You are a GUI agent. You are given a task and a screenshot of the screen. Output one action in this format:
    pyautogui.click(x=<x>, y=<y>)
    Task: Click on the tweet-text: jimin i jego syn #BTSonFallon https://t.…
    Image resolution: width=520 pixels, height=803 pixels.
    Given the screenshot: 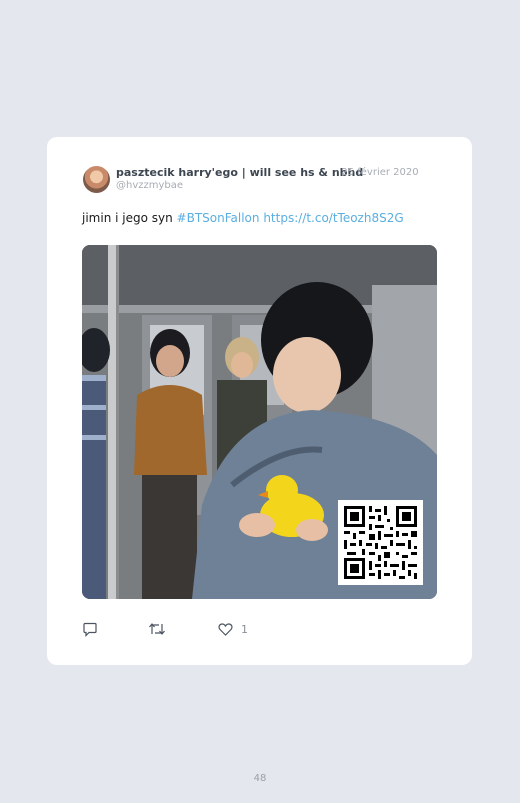 What is the action you would take?
    pyautogui.click(x=243, y=218)
    